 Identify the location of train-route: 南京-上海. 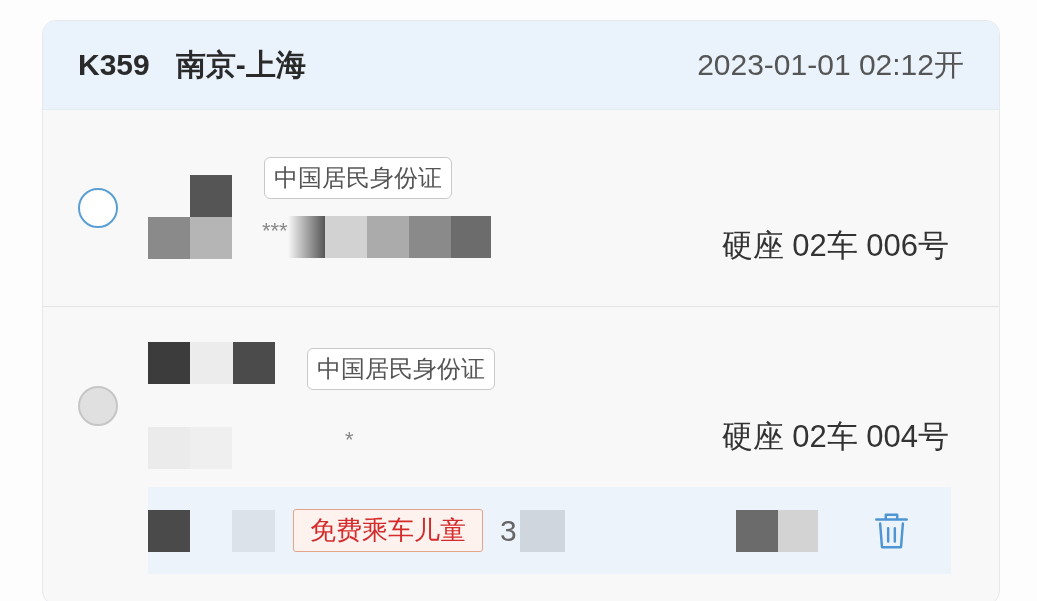
(240, 64).